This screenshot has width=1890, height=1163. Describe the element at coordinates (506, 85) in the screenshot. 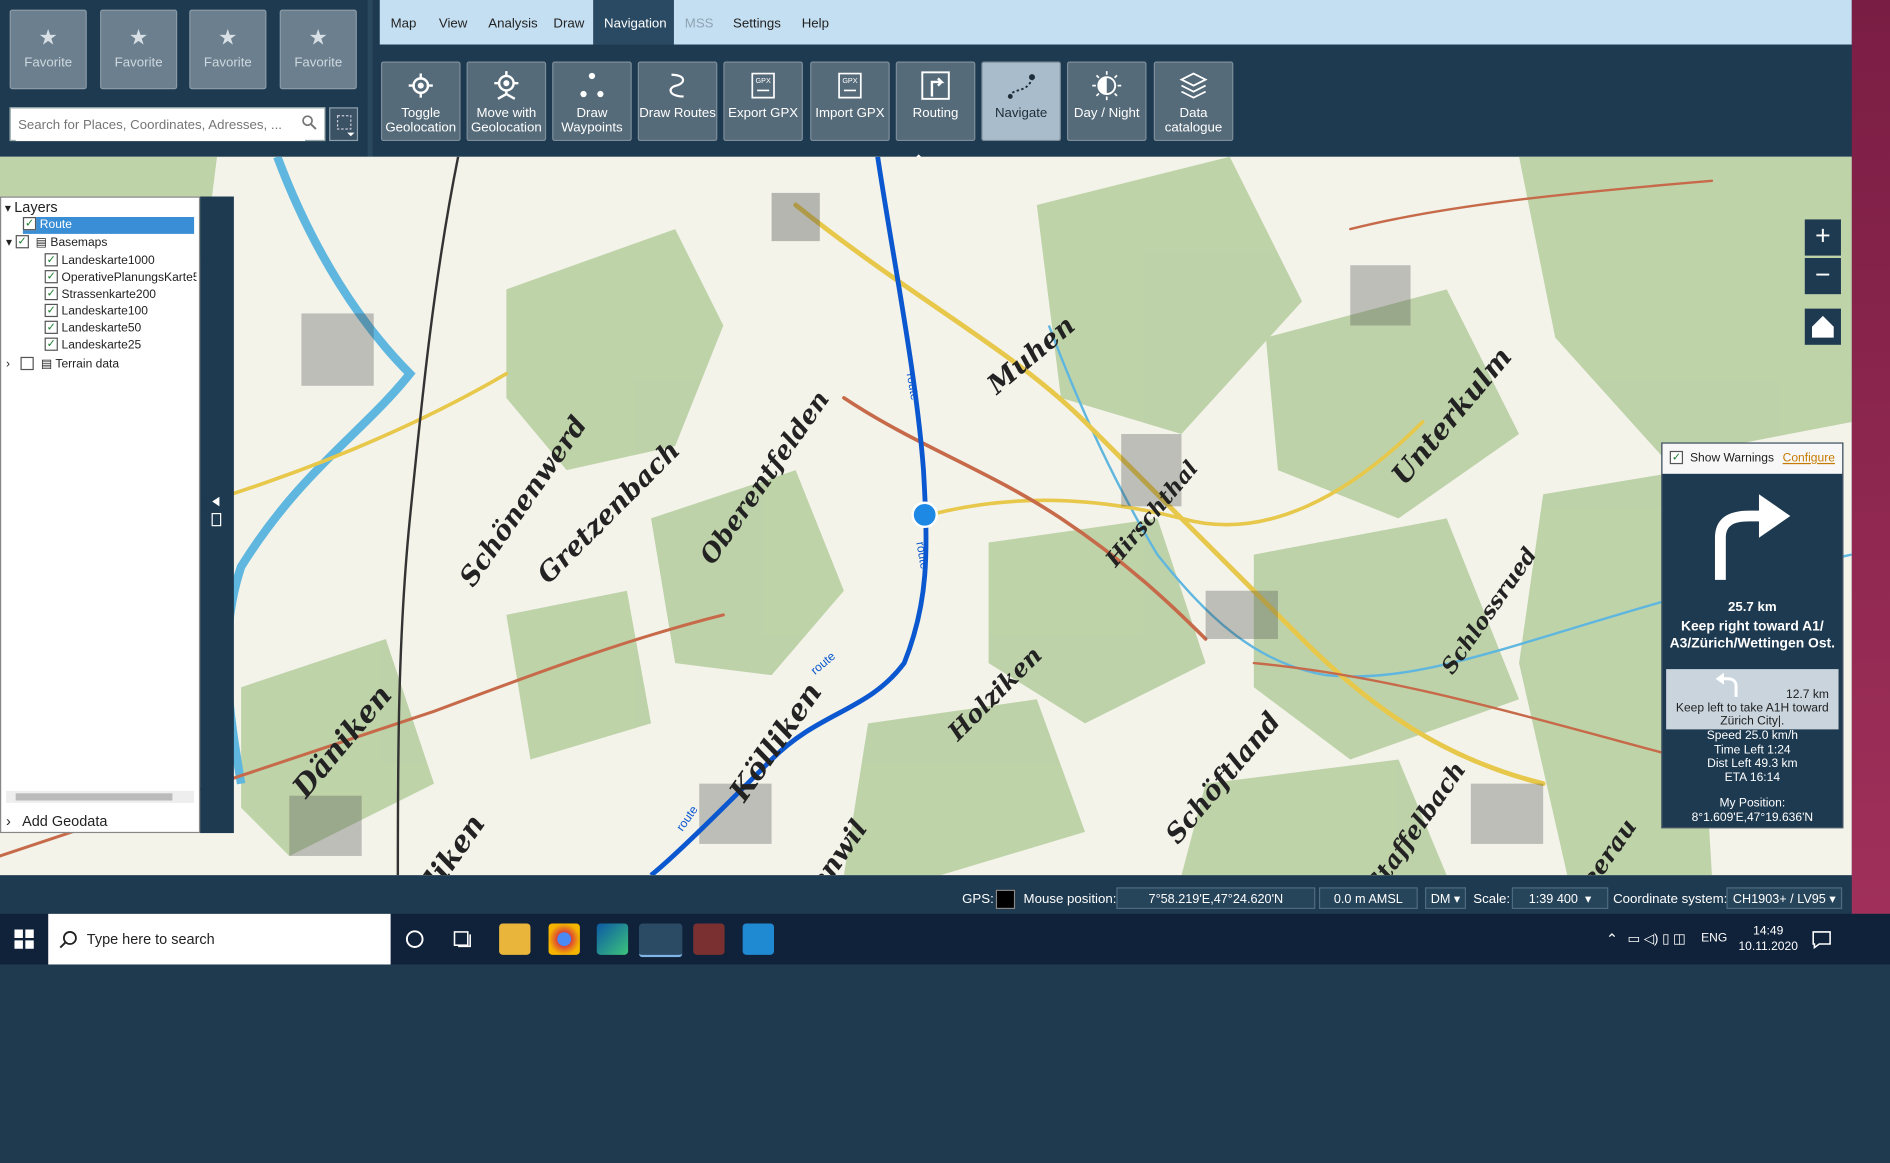

I see `move-geolocation-icon` at that location.